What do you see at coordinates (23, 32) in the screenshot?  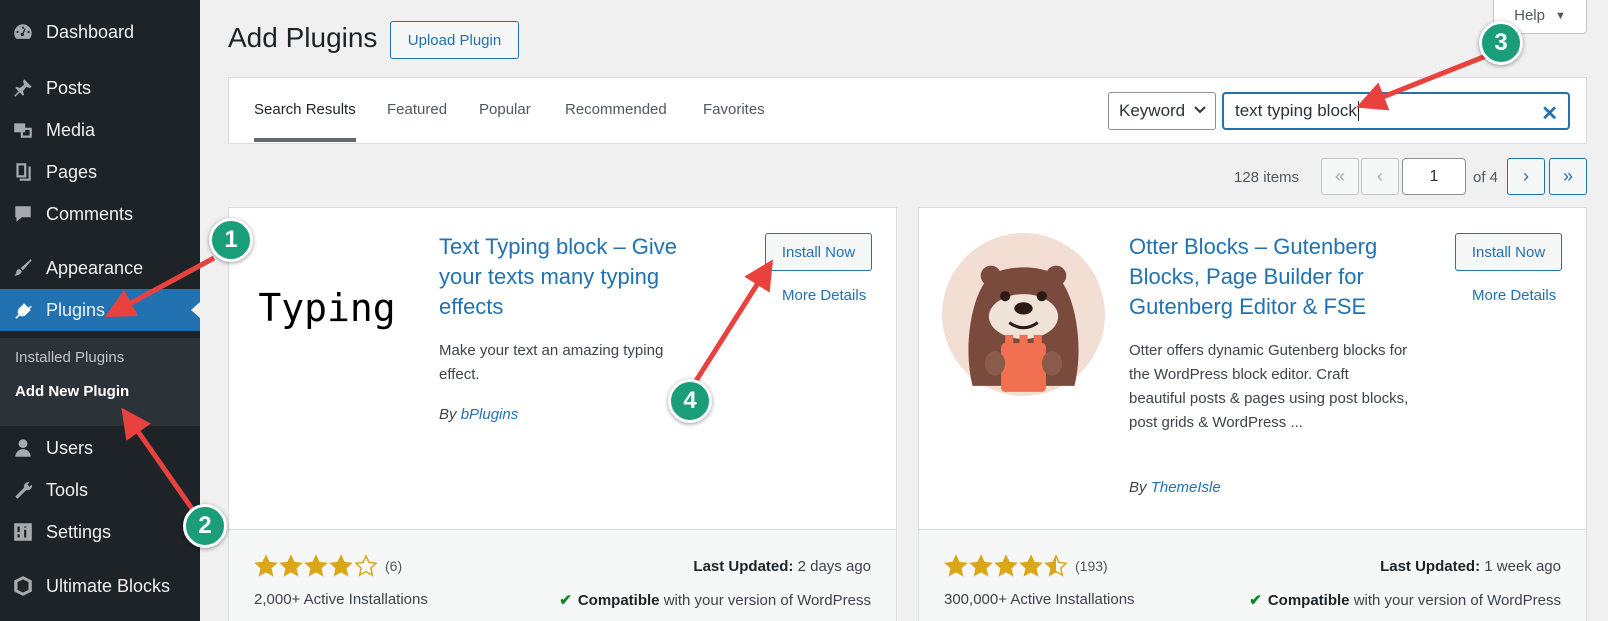 I see `dashboard-icon` at bounding box center [23, 32].